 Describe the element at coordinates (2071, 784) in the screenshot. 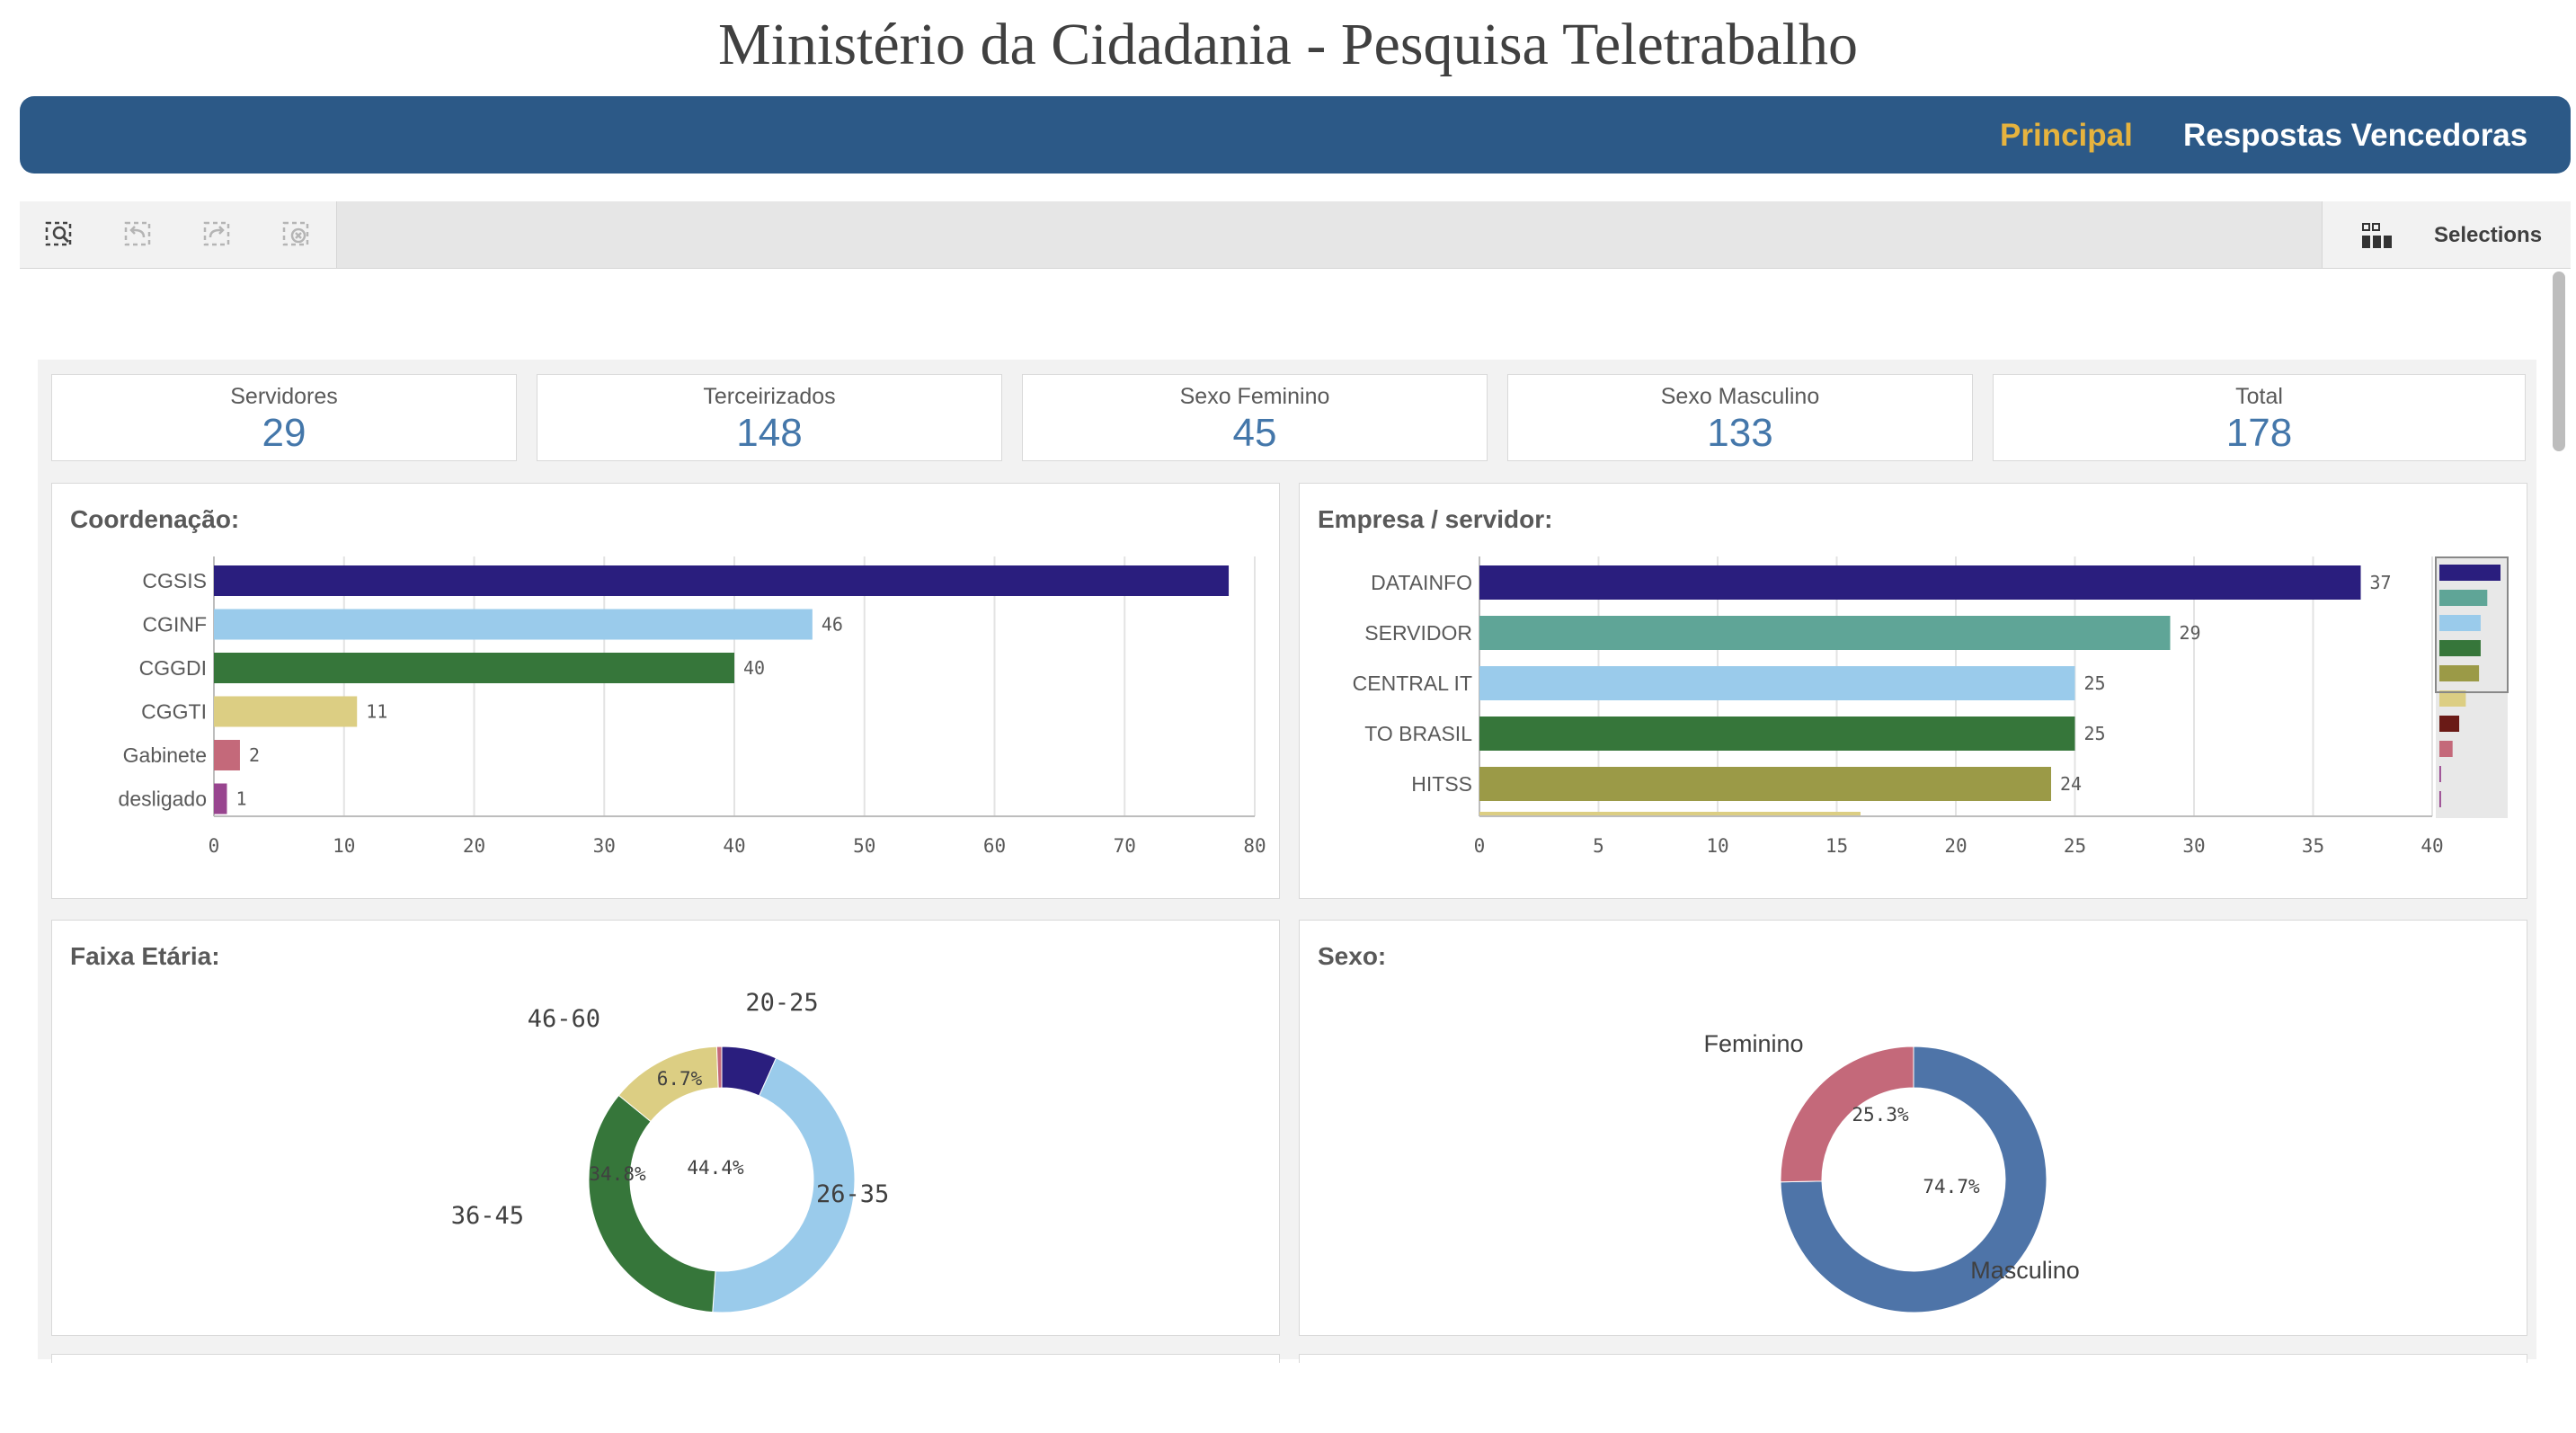

I see `bar-value-label: 24` at that location.